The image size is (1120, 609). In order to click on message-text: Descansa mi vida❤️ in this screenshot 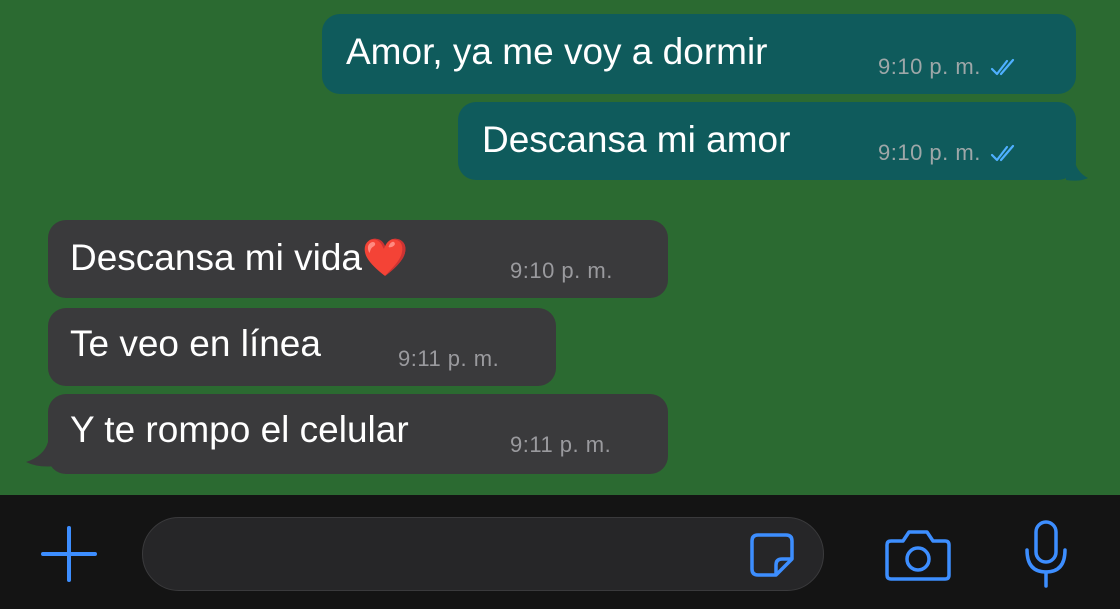, I will do `click(239, 257)`.